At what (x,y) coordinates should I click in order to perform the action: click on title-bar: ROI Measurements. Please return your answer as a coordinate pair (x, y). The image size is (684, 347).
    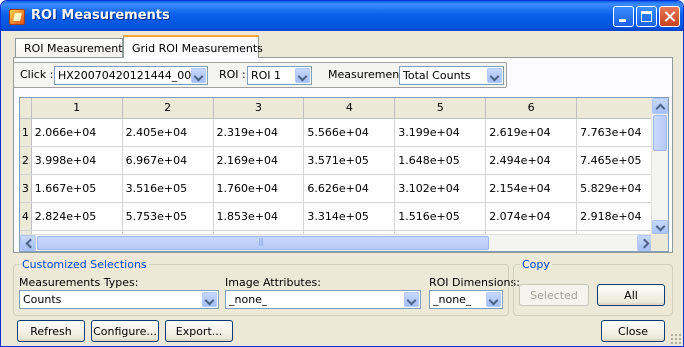
    Looking at the image, I should click on (342, 16).